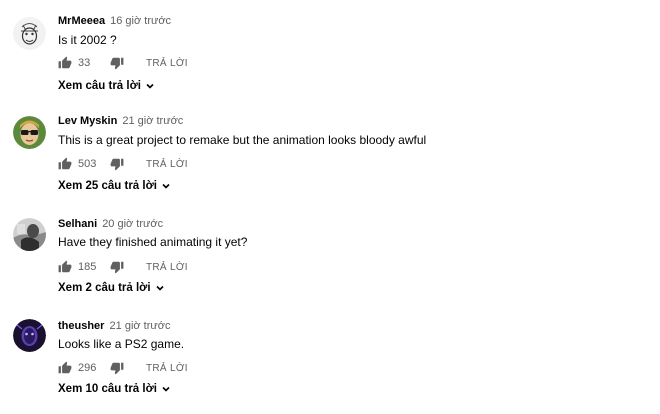 The image size is (660, 414). What do you see at coordinates (81, 21) in the screenshot?
I see `author-name: MrMeeea` at bounding box center [81, 21].